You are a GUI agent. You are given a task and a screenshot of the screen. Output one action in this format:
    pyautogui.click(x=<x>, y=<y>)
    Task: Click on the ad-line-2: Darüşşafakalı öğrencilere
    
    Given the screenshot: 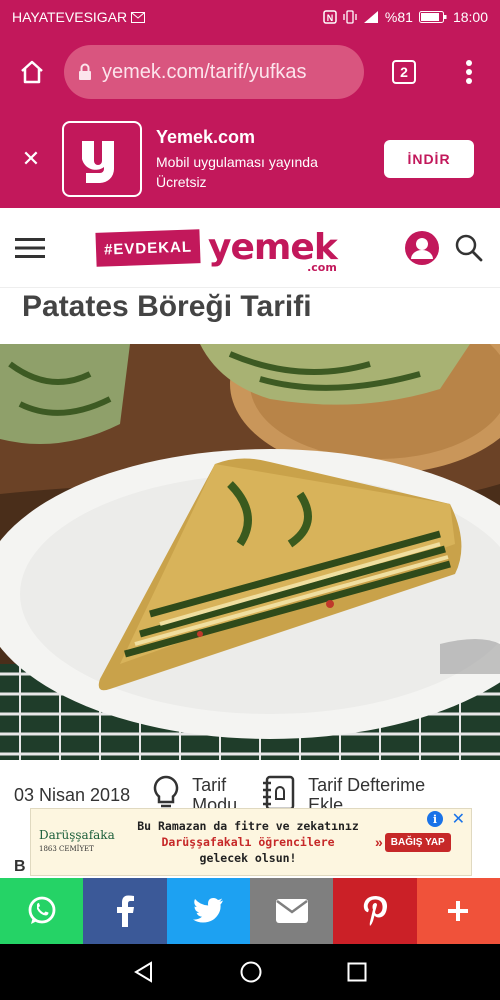 What is the action you would take?
    pyautogui.click(x=248, y=842)
    